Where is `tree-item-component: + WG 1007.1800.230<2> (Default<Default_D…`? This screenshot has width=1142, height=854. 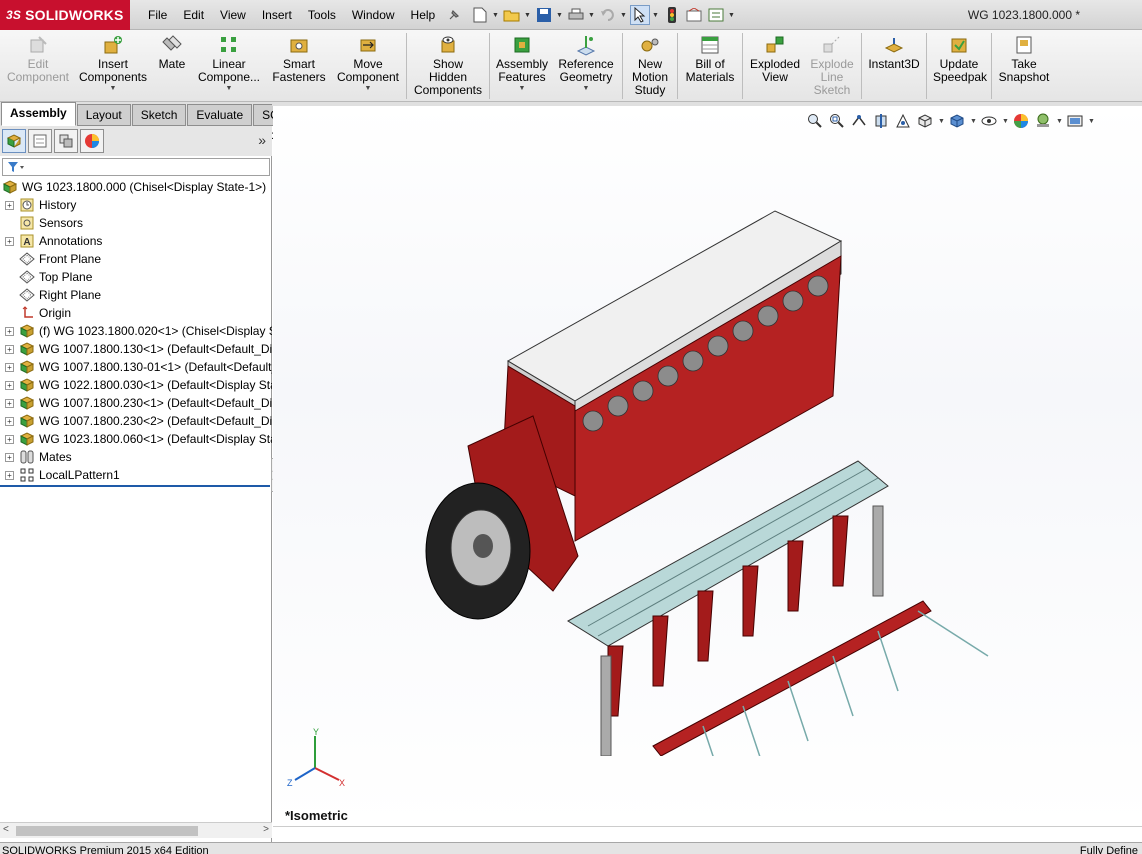 tree-item-component: + WG 1007.1800.230<2> (Default<Default_D… is located at coordinates (136, 421).